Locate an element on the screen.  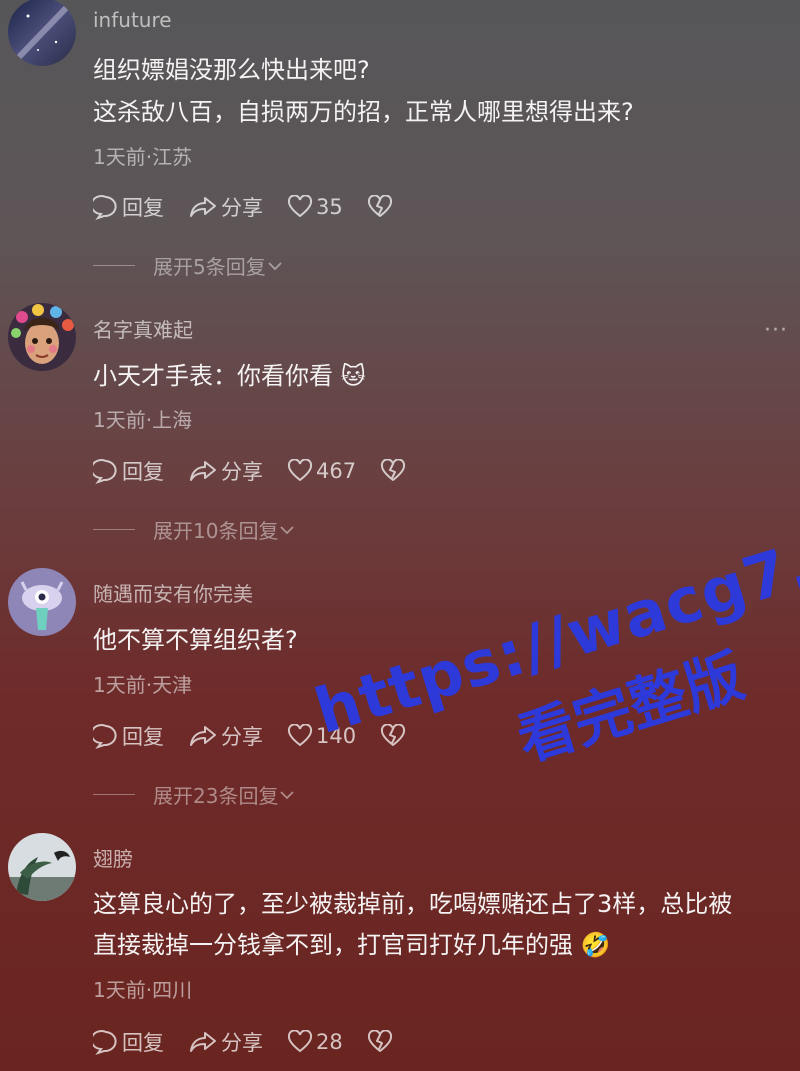
expand-replies: 展开5条回复 is located at coordinates (188, 265).